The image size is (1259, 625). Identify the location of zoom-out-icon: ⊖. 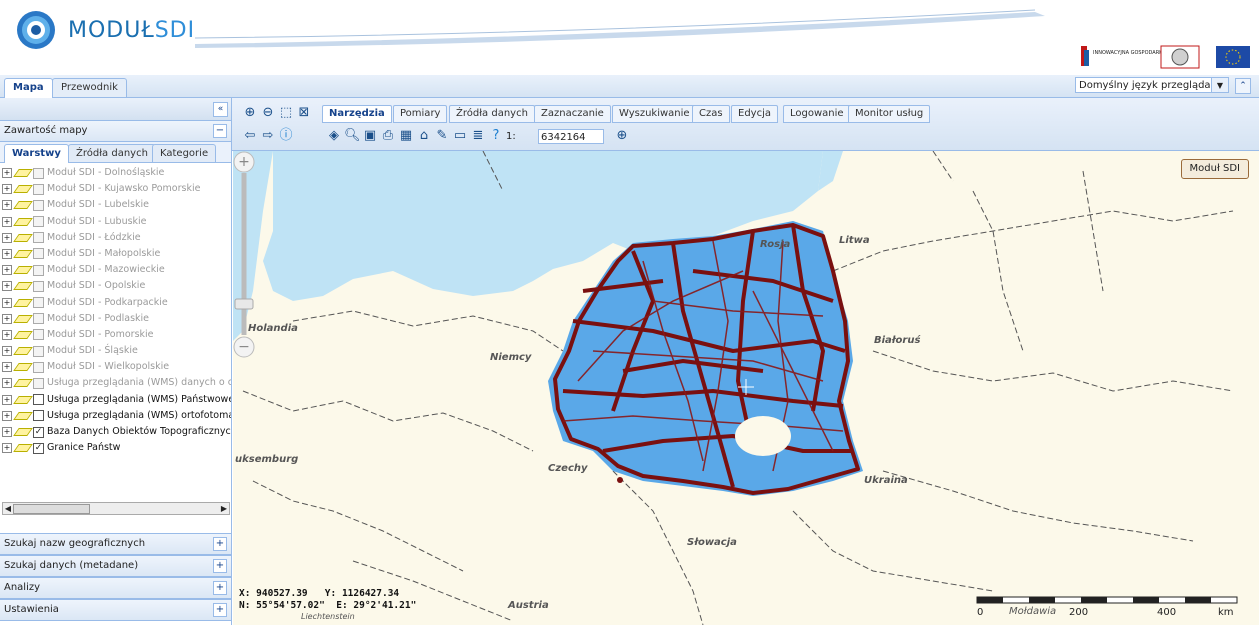
(268, 113).